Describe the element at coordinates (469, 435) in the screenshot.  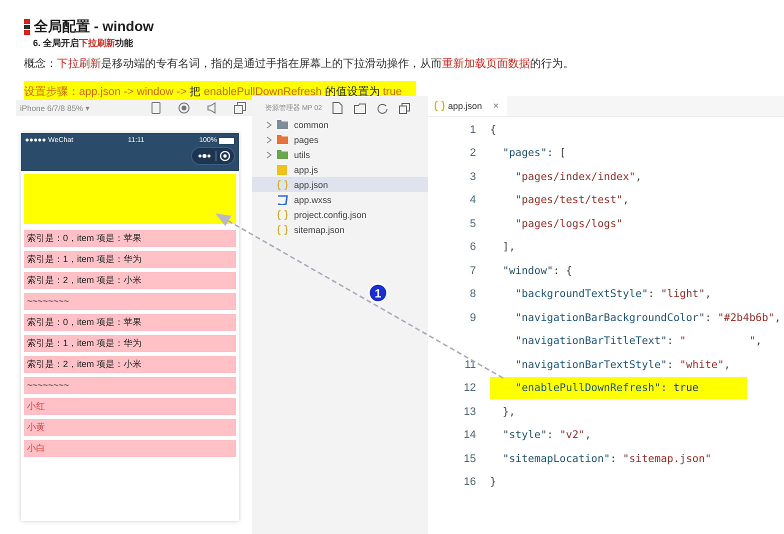
I see `line-number: 14` at that location.